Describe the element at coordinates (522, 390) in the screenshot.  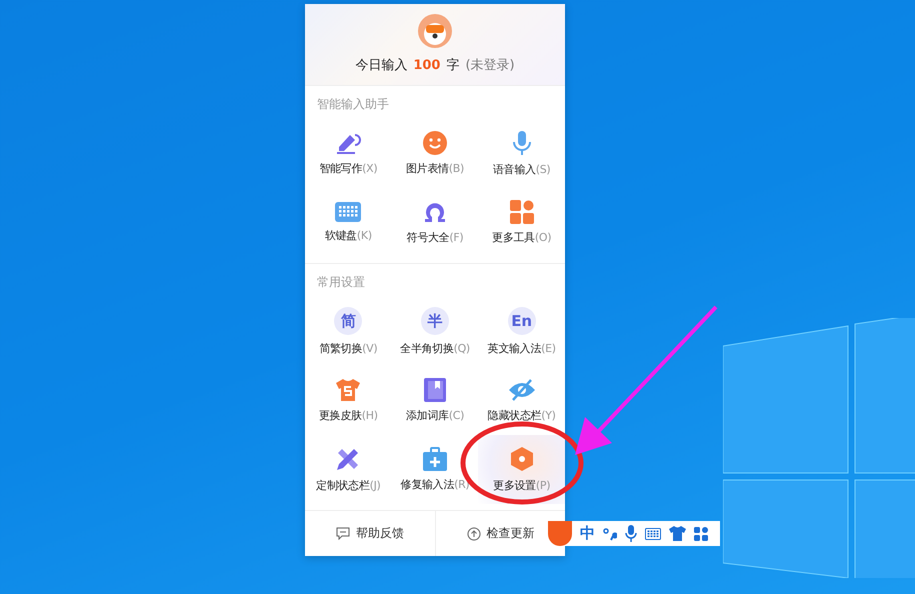
I see `hidden-eye-icon` at that location.